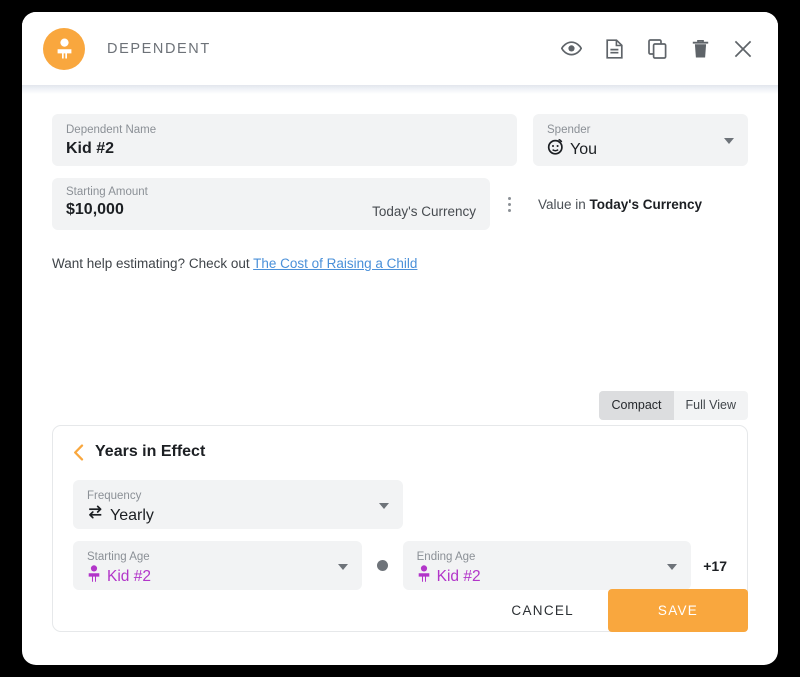 This screenshot has width=800, height=677. What do you see at coordinates (424, 211) in the screenshot?
I see `currency-tag: Today's Currency` at bounding box center [424, 211].